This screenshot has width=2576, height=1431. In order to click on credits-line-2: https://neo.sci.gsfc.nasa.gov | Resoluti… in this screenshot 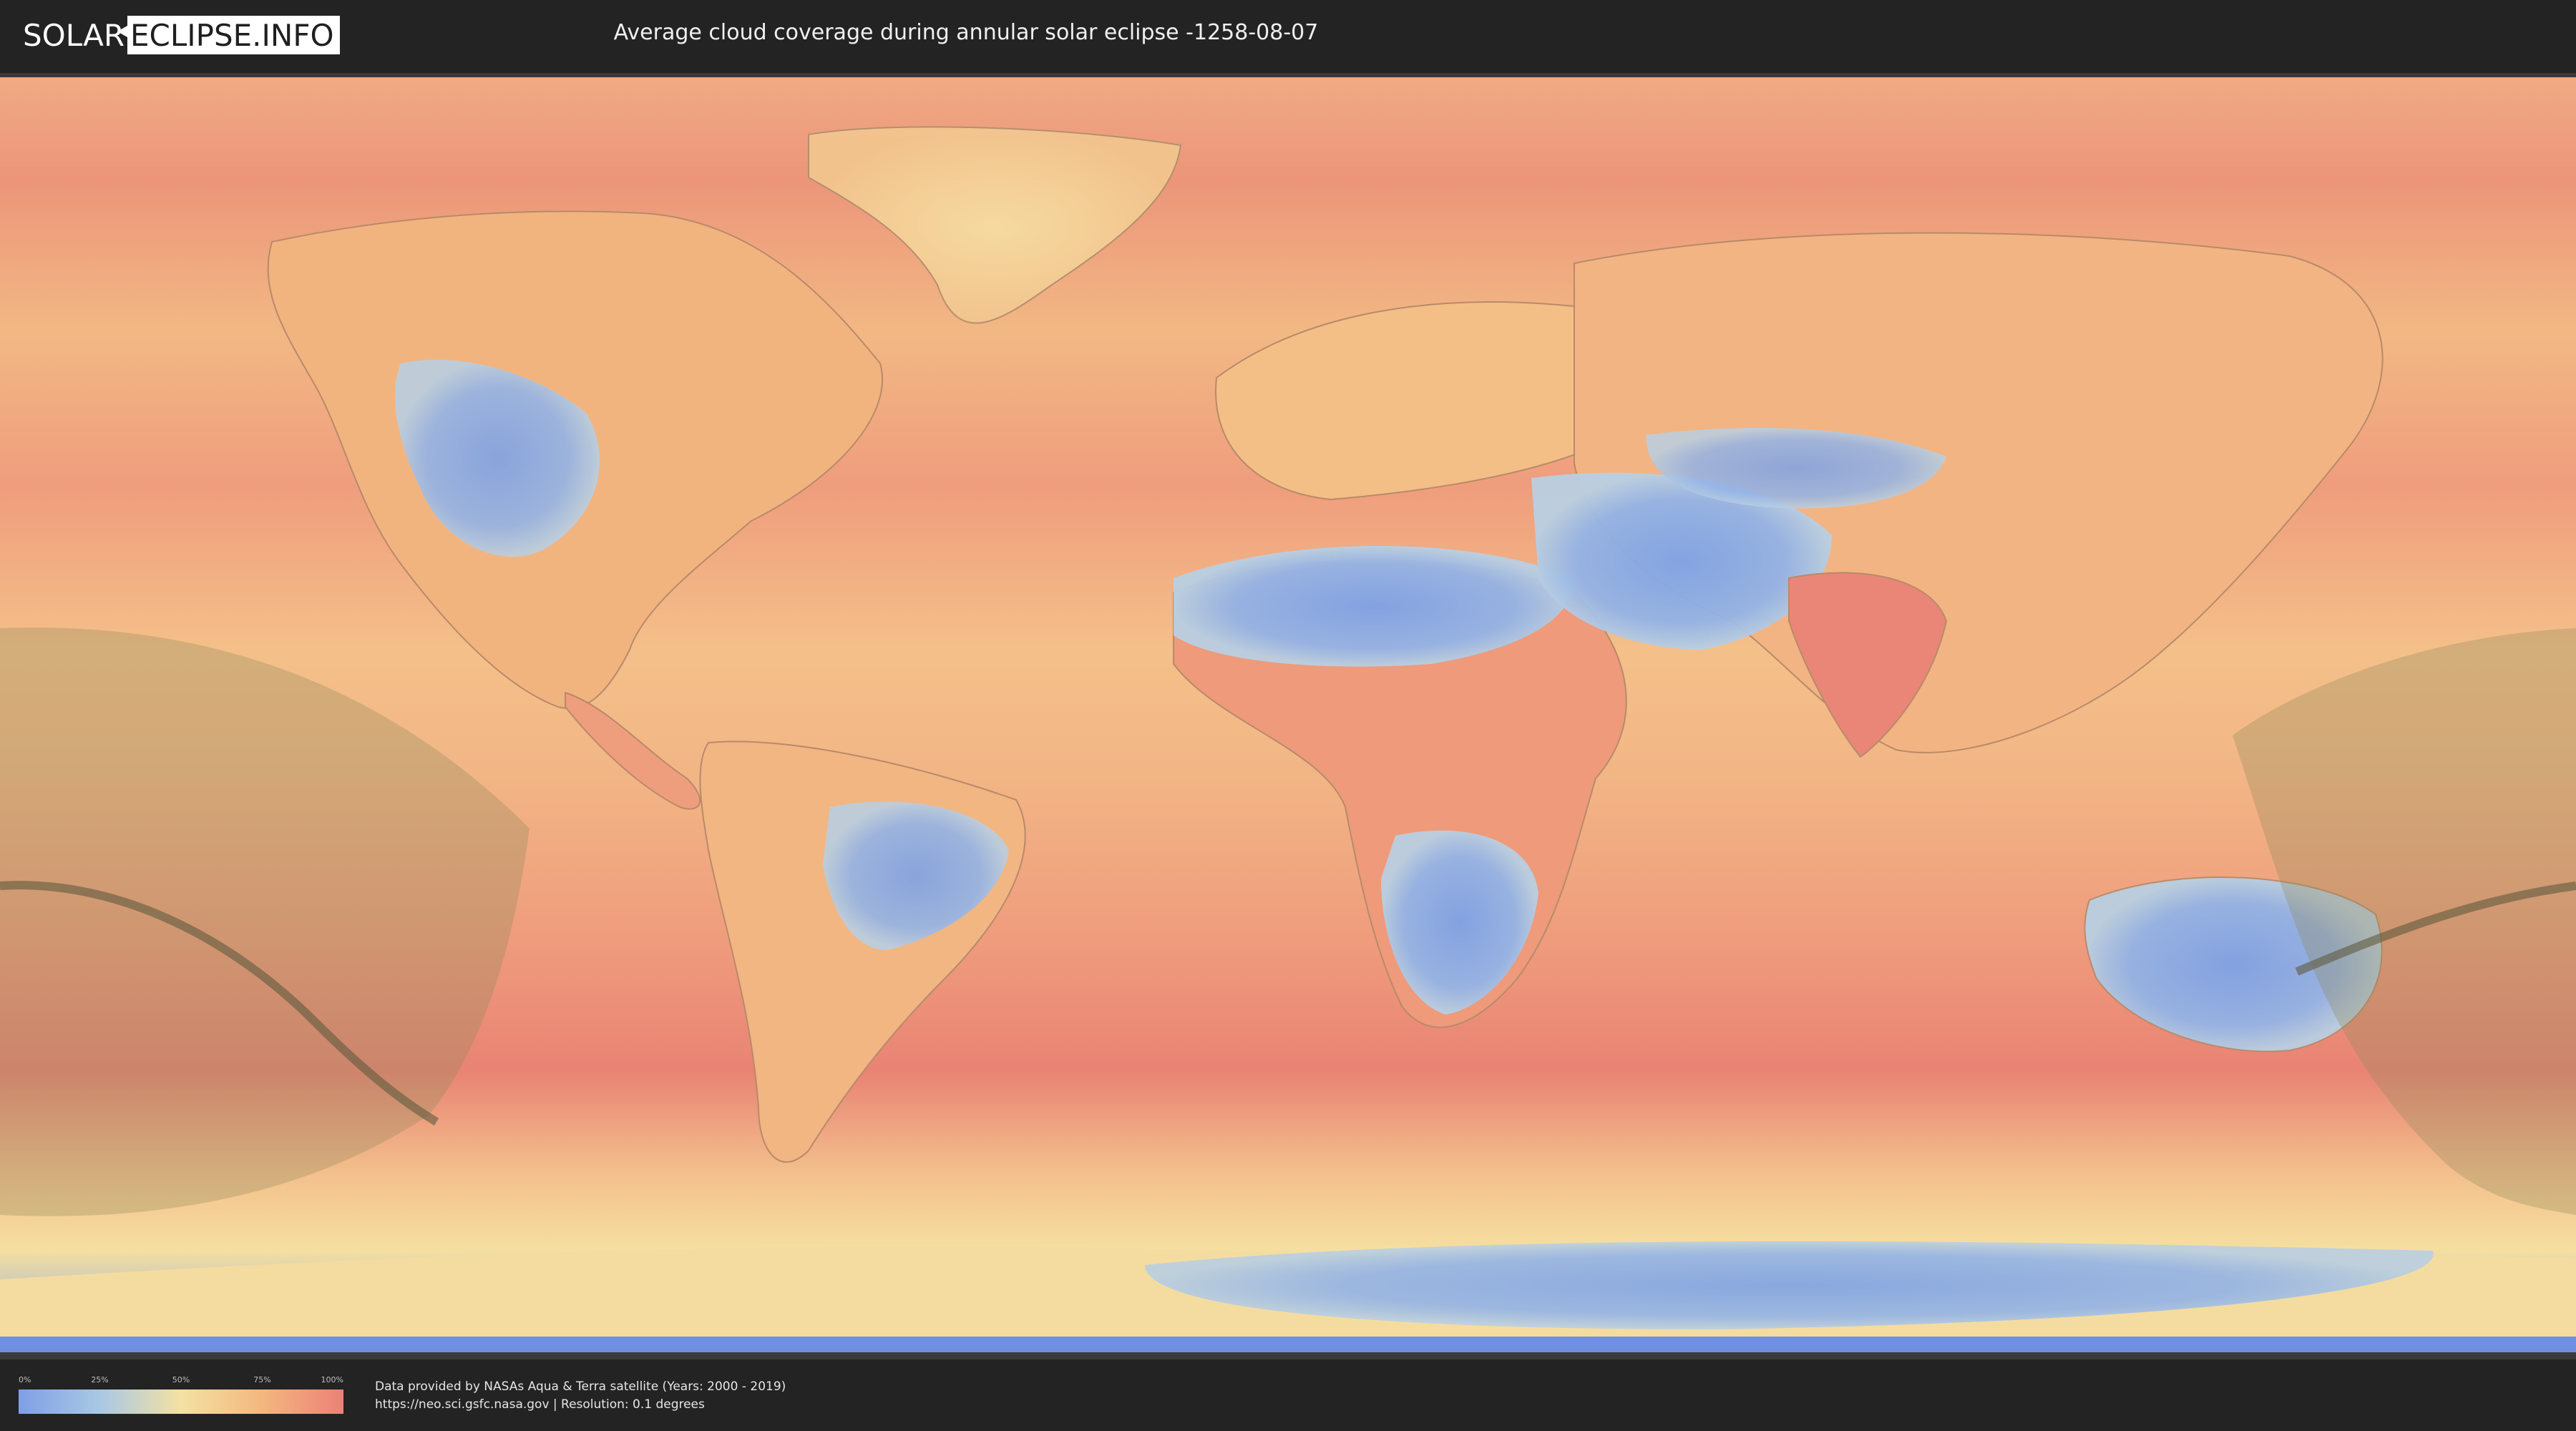, I will do `click(540, 1404)`.